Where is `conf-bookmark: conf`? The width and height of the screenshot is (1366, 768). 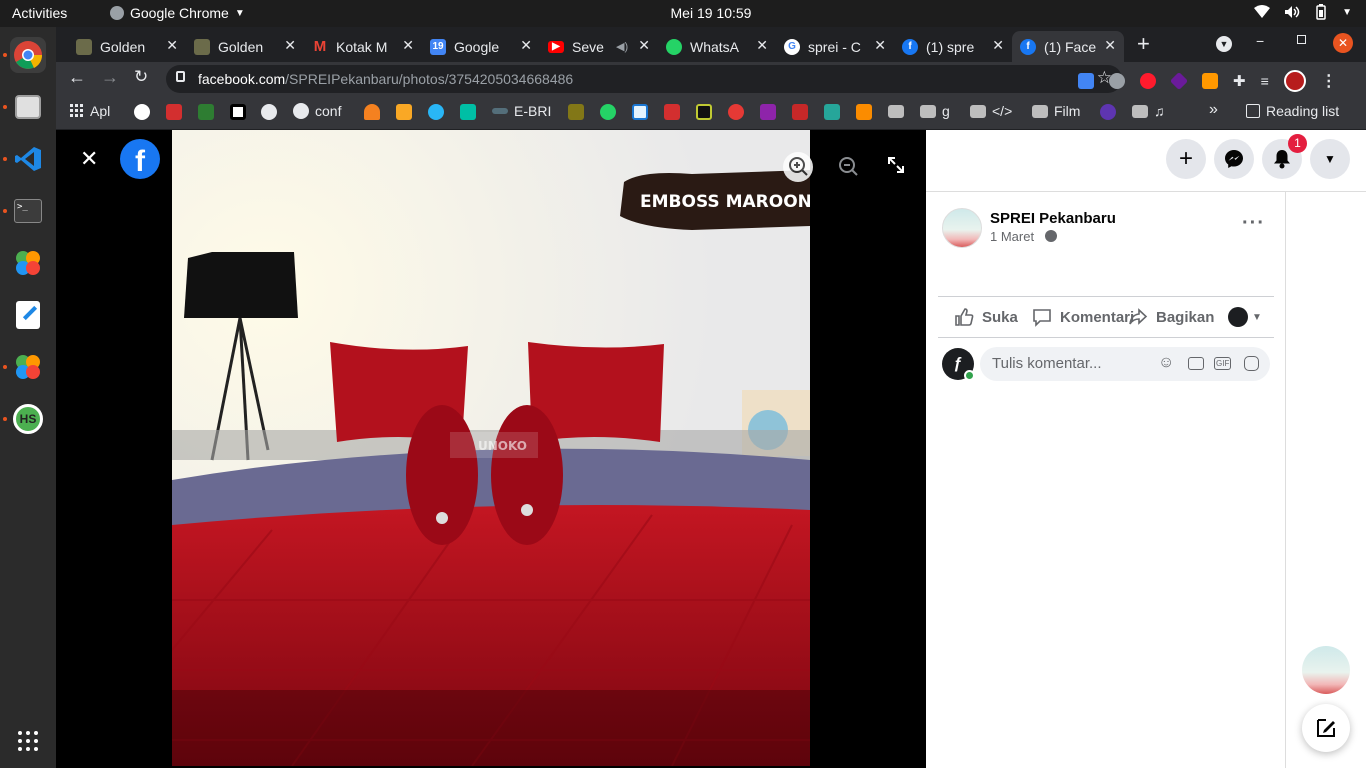
conf-bookmark: conf is located at coordinates (317, 111).